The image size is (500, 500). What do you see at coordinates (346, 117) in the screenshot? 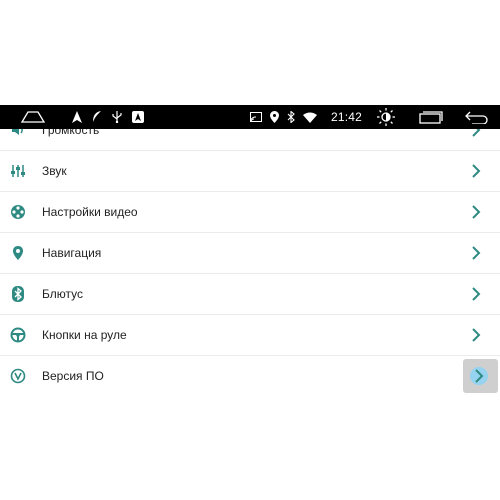
I see `clock-time: 21:42` at bounding box center [346, 117].